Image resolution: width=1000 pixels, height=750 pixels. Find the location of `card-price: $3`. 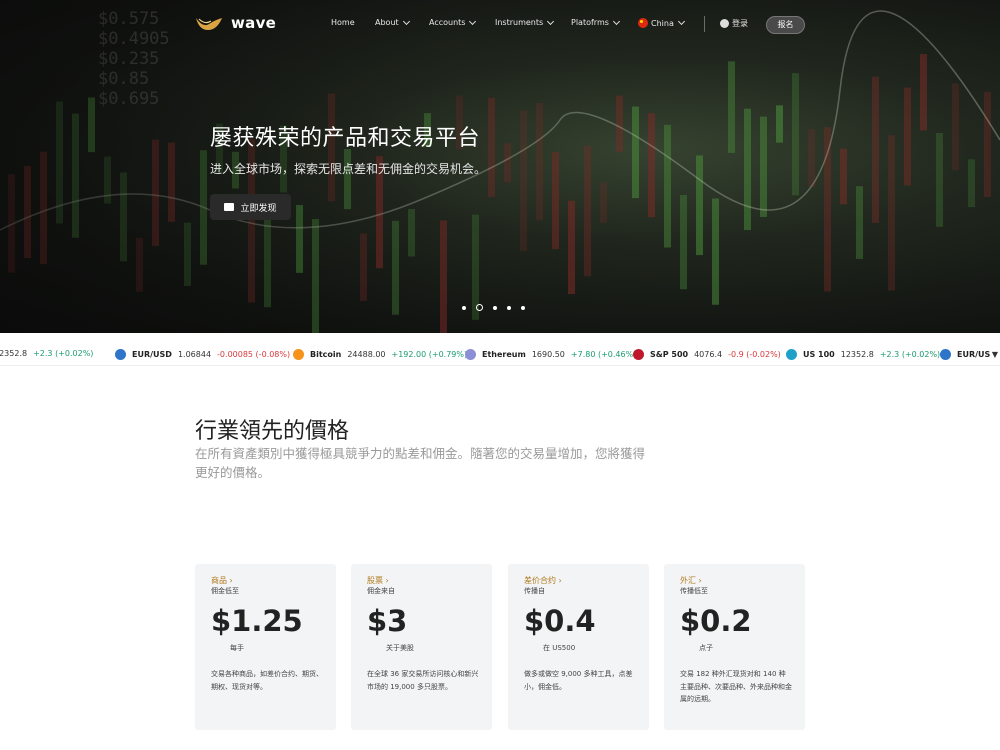

card-price: $3 is located at coordinates (387, 621).